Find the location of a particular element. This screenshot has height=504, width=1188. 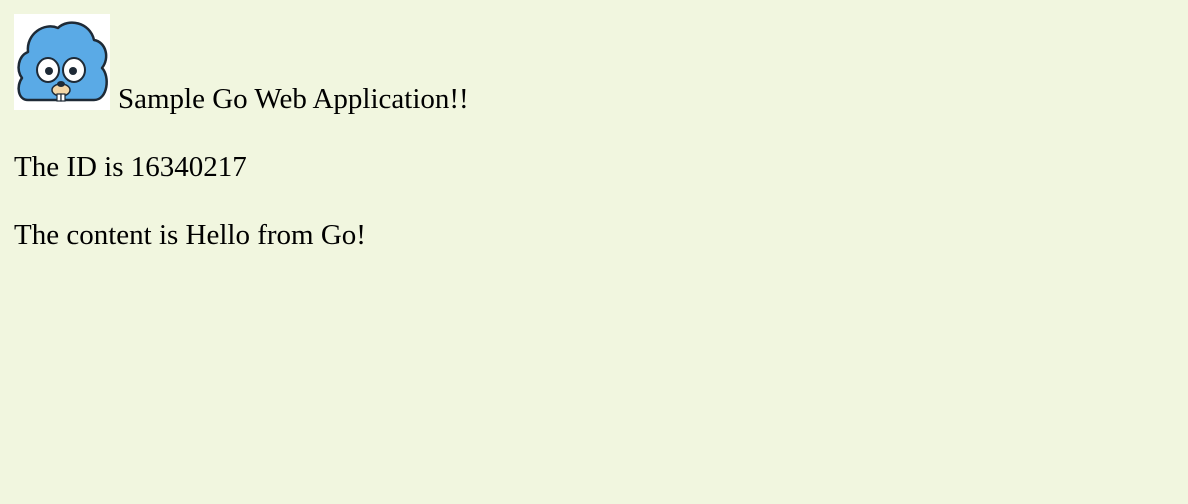

id-text: The ID is 16340217 is located at coordinates (130, 167).